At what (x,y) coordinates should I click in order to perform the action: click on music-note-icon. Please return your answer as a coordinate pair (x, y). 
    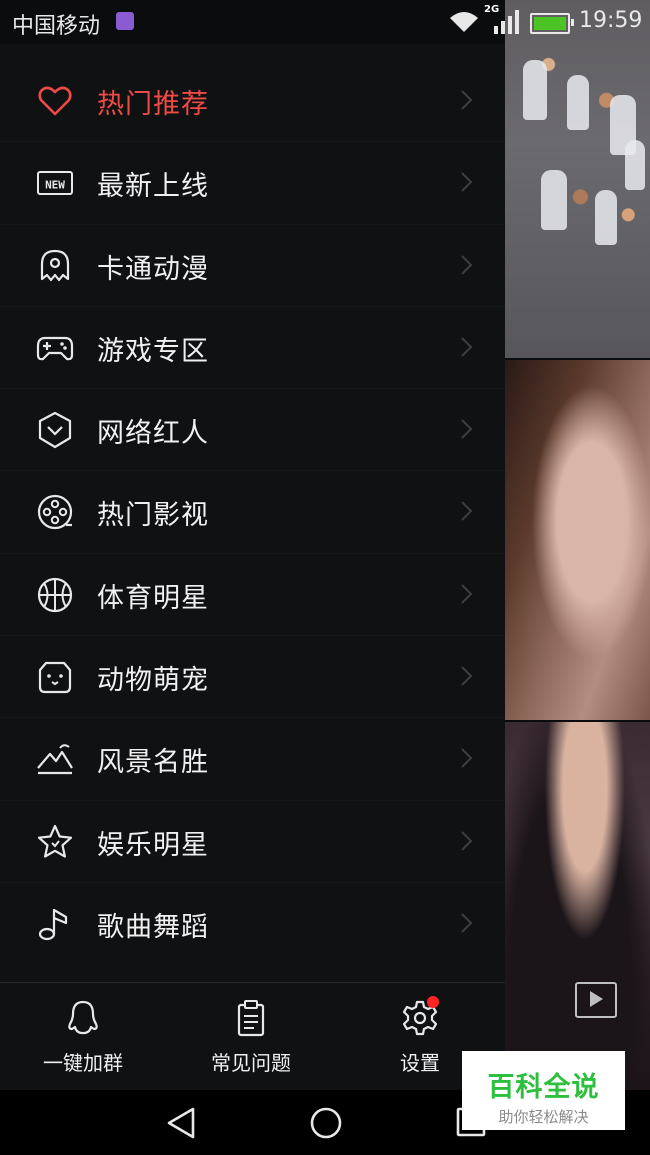
    Looking at the image, I should click on (55, 924).